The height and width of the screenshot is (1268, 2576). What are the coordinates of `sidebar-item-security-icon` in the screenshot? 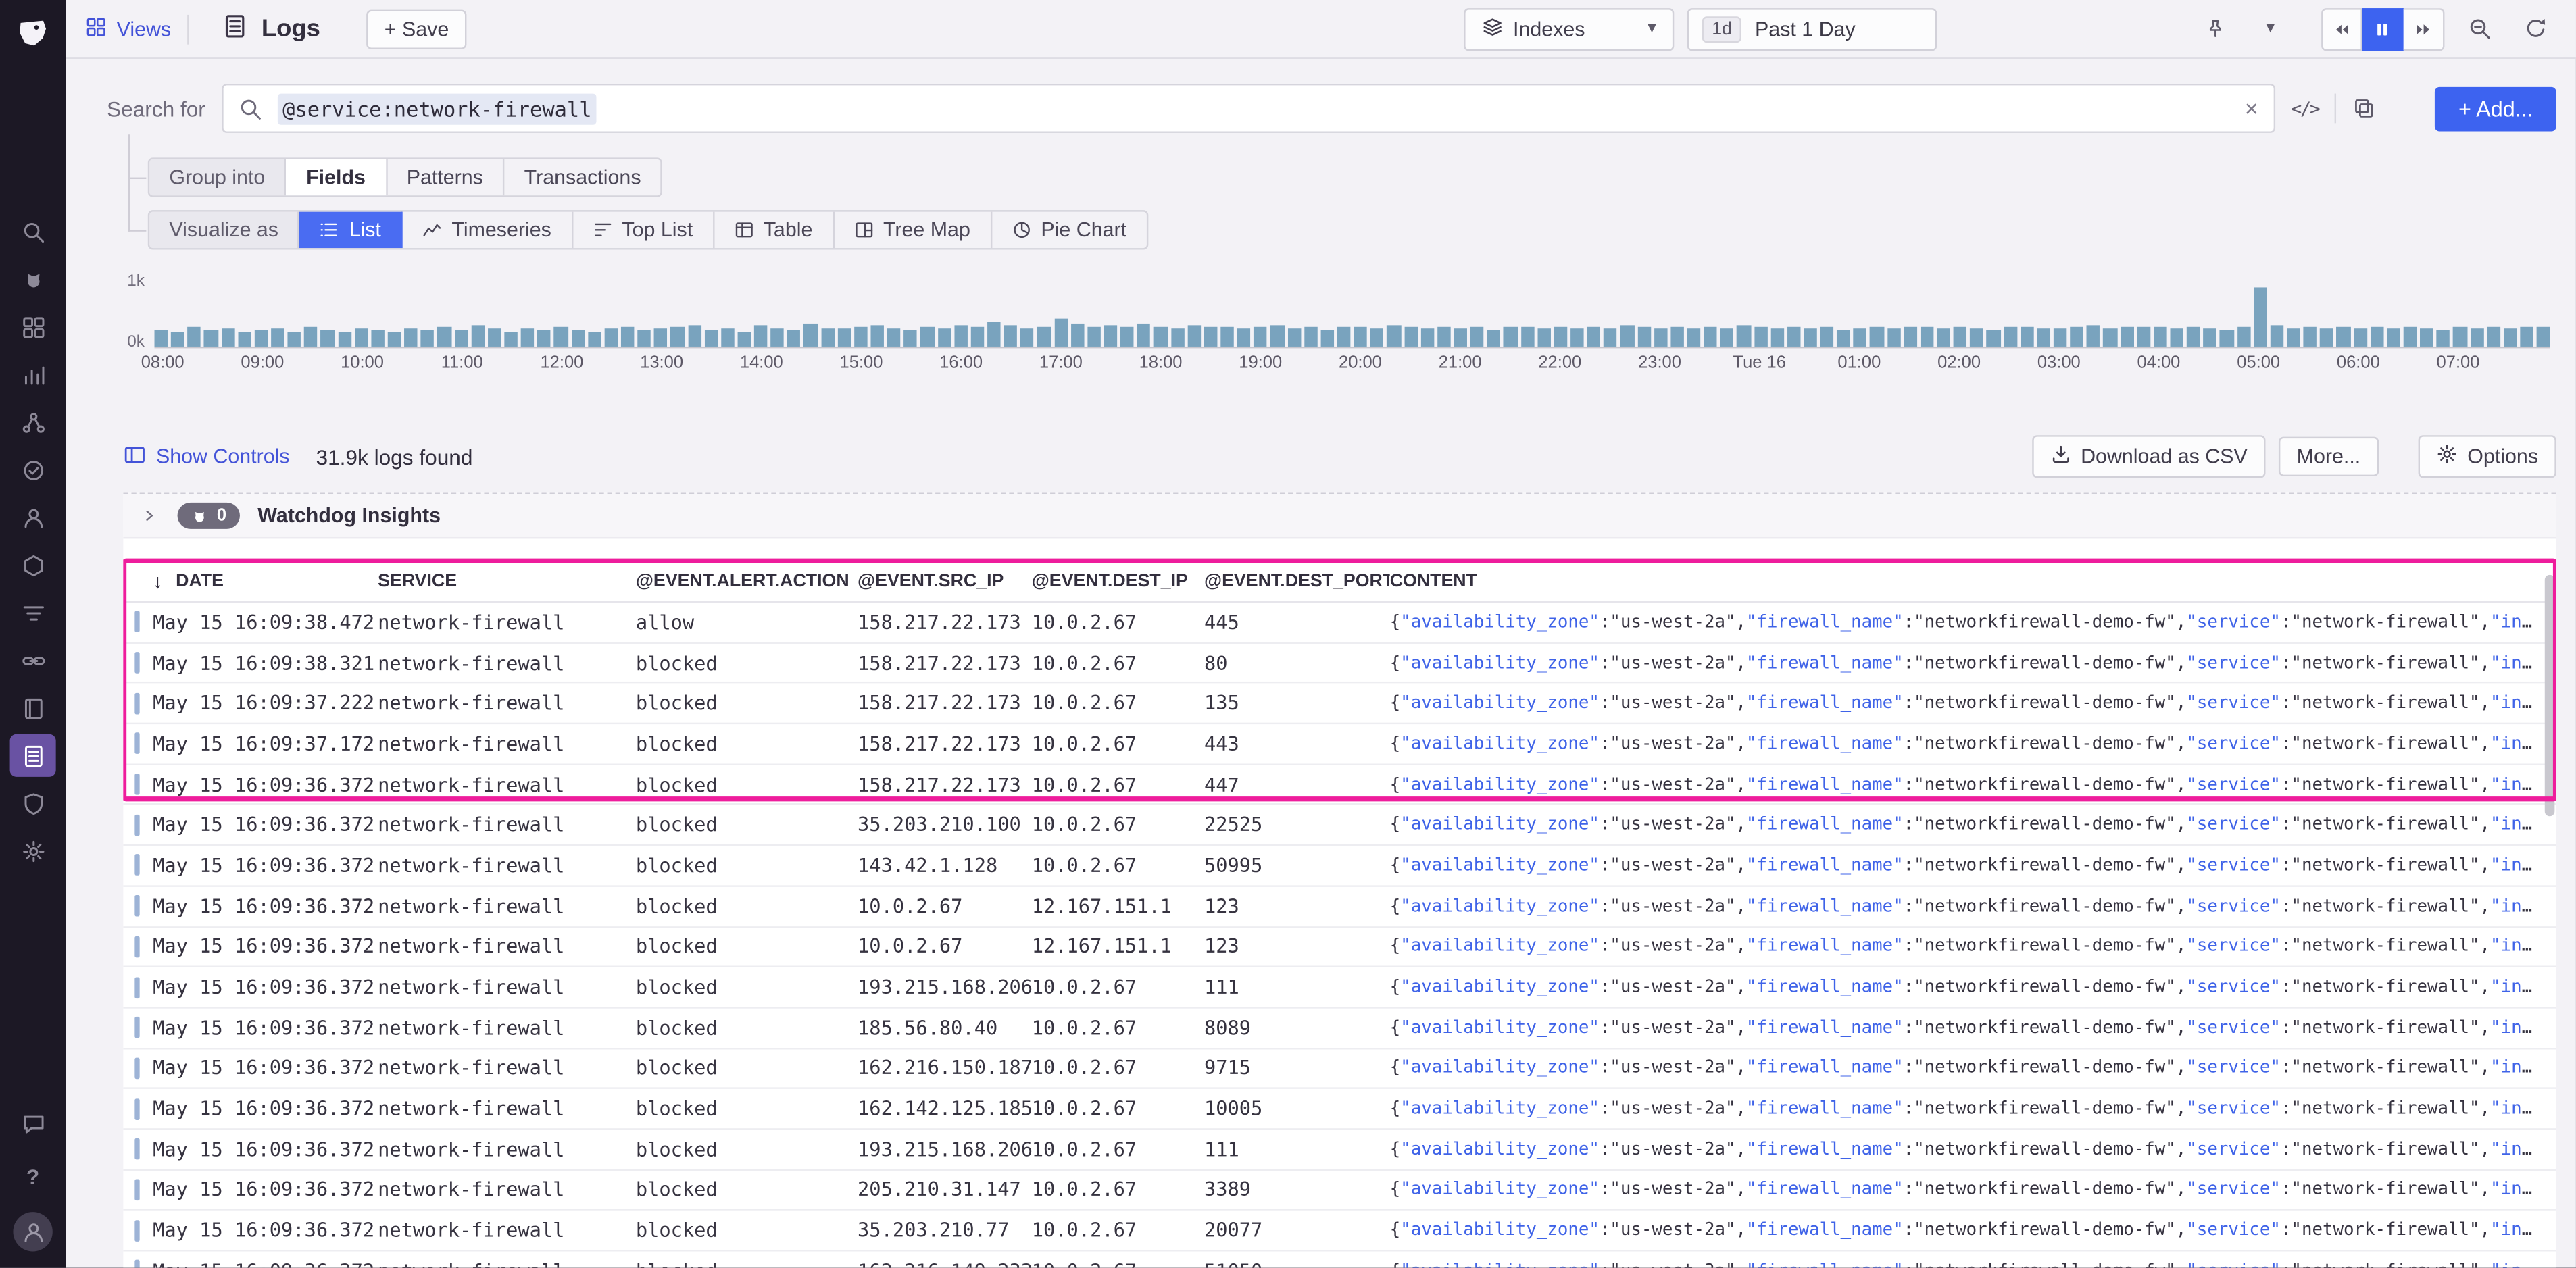 It's located at (33, 803).